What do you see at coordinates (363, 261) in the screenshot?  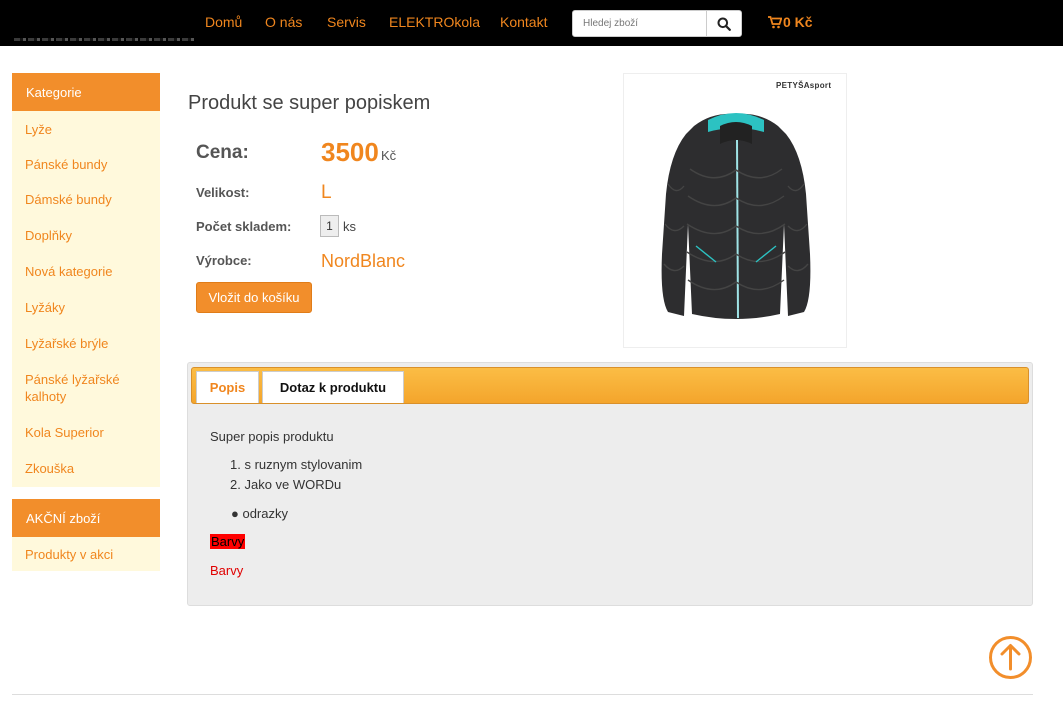 I see `maker-value: NordBlanc` at bounding box center [363, 261].